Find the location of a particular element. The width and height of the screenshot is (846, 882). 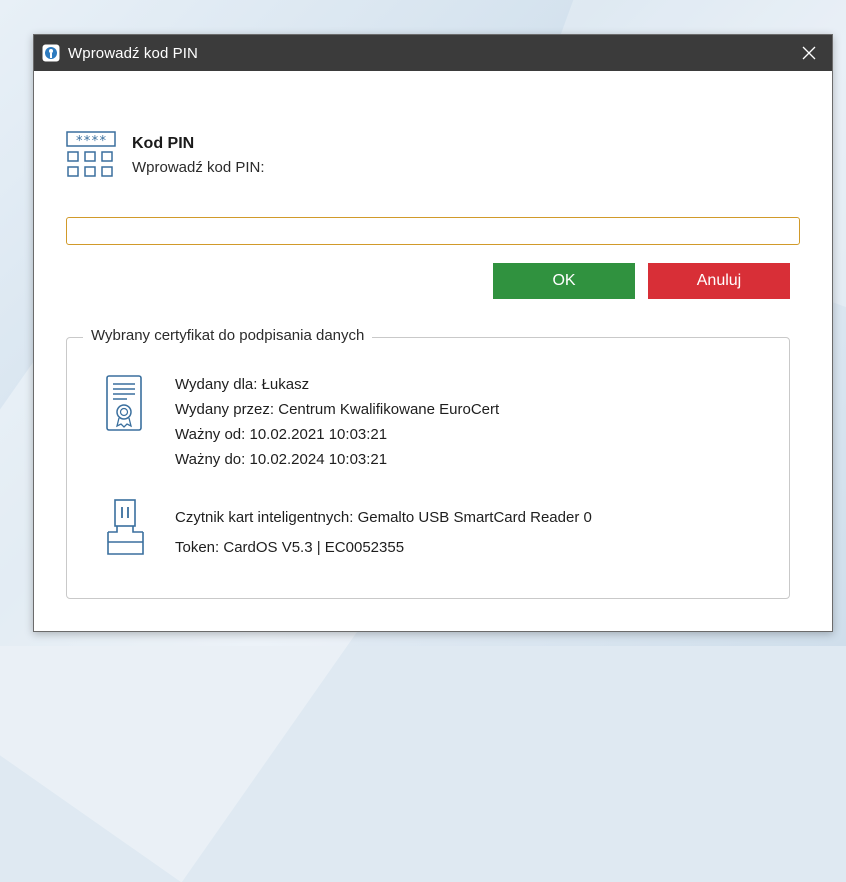

pin-input is located at coordinates (433, 231).